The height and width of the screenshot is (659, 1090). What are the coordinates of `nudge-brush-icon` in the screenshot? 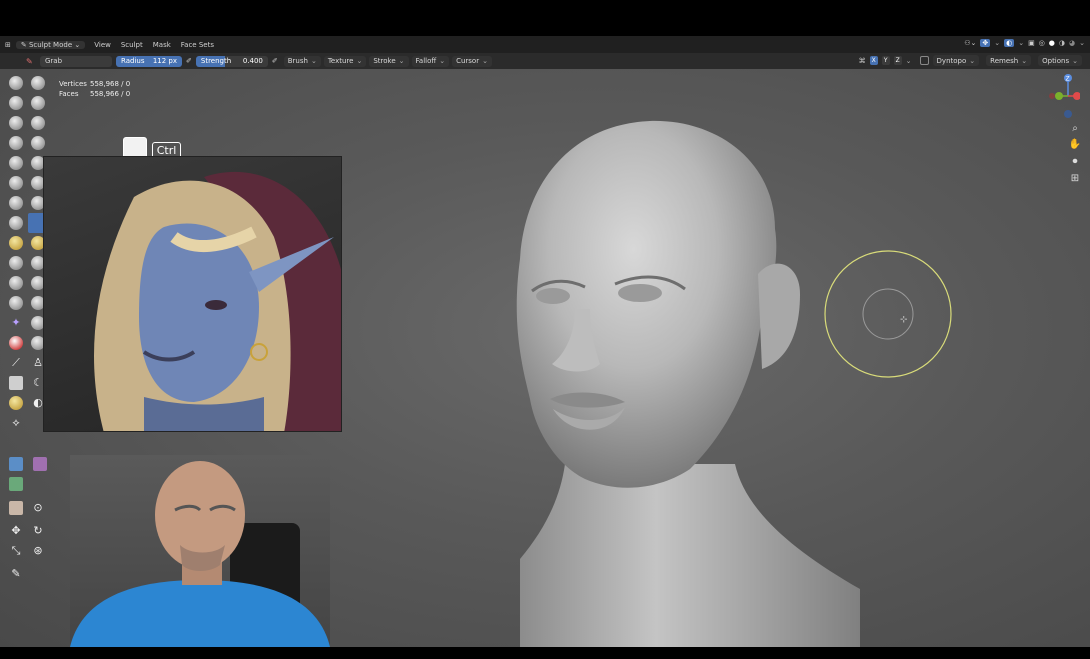 It's located at (16, 283).